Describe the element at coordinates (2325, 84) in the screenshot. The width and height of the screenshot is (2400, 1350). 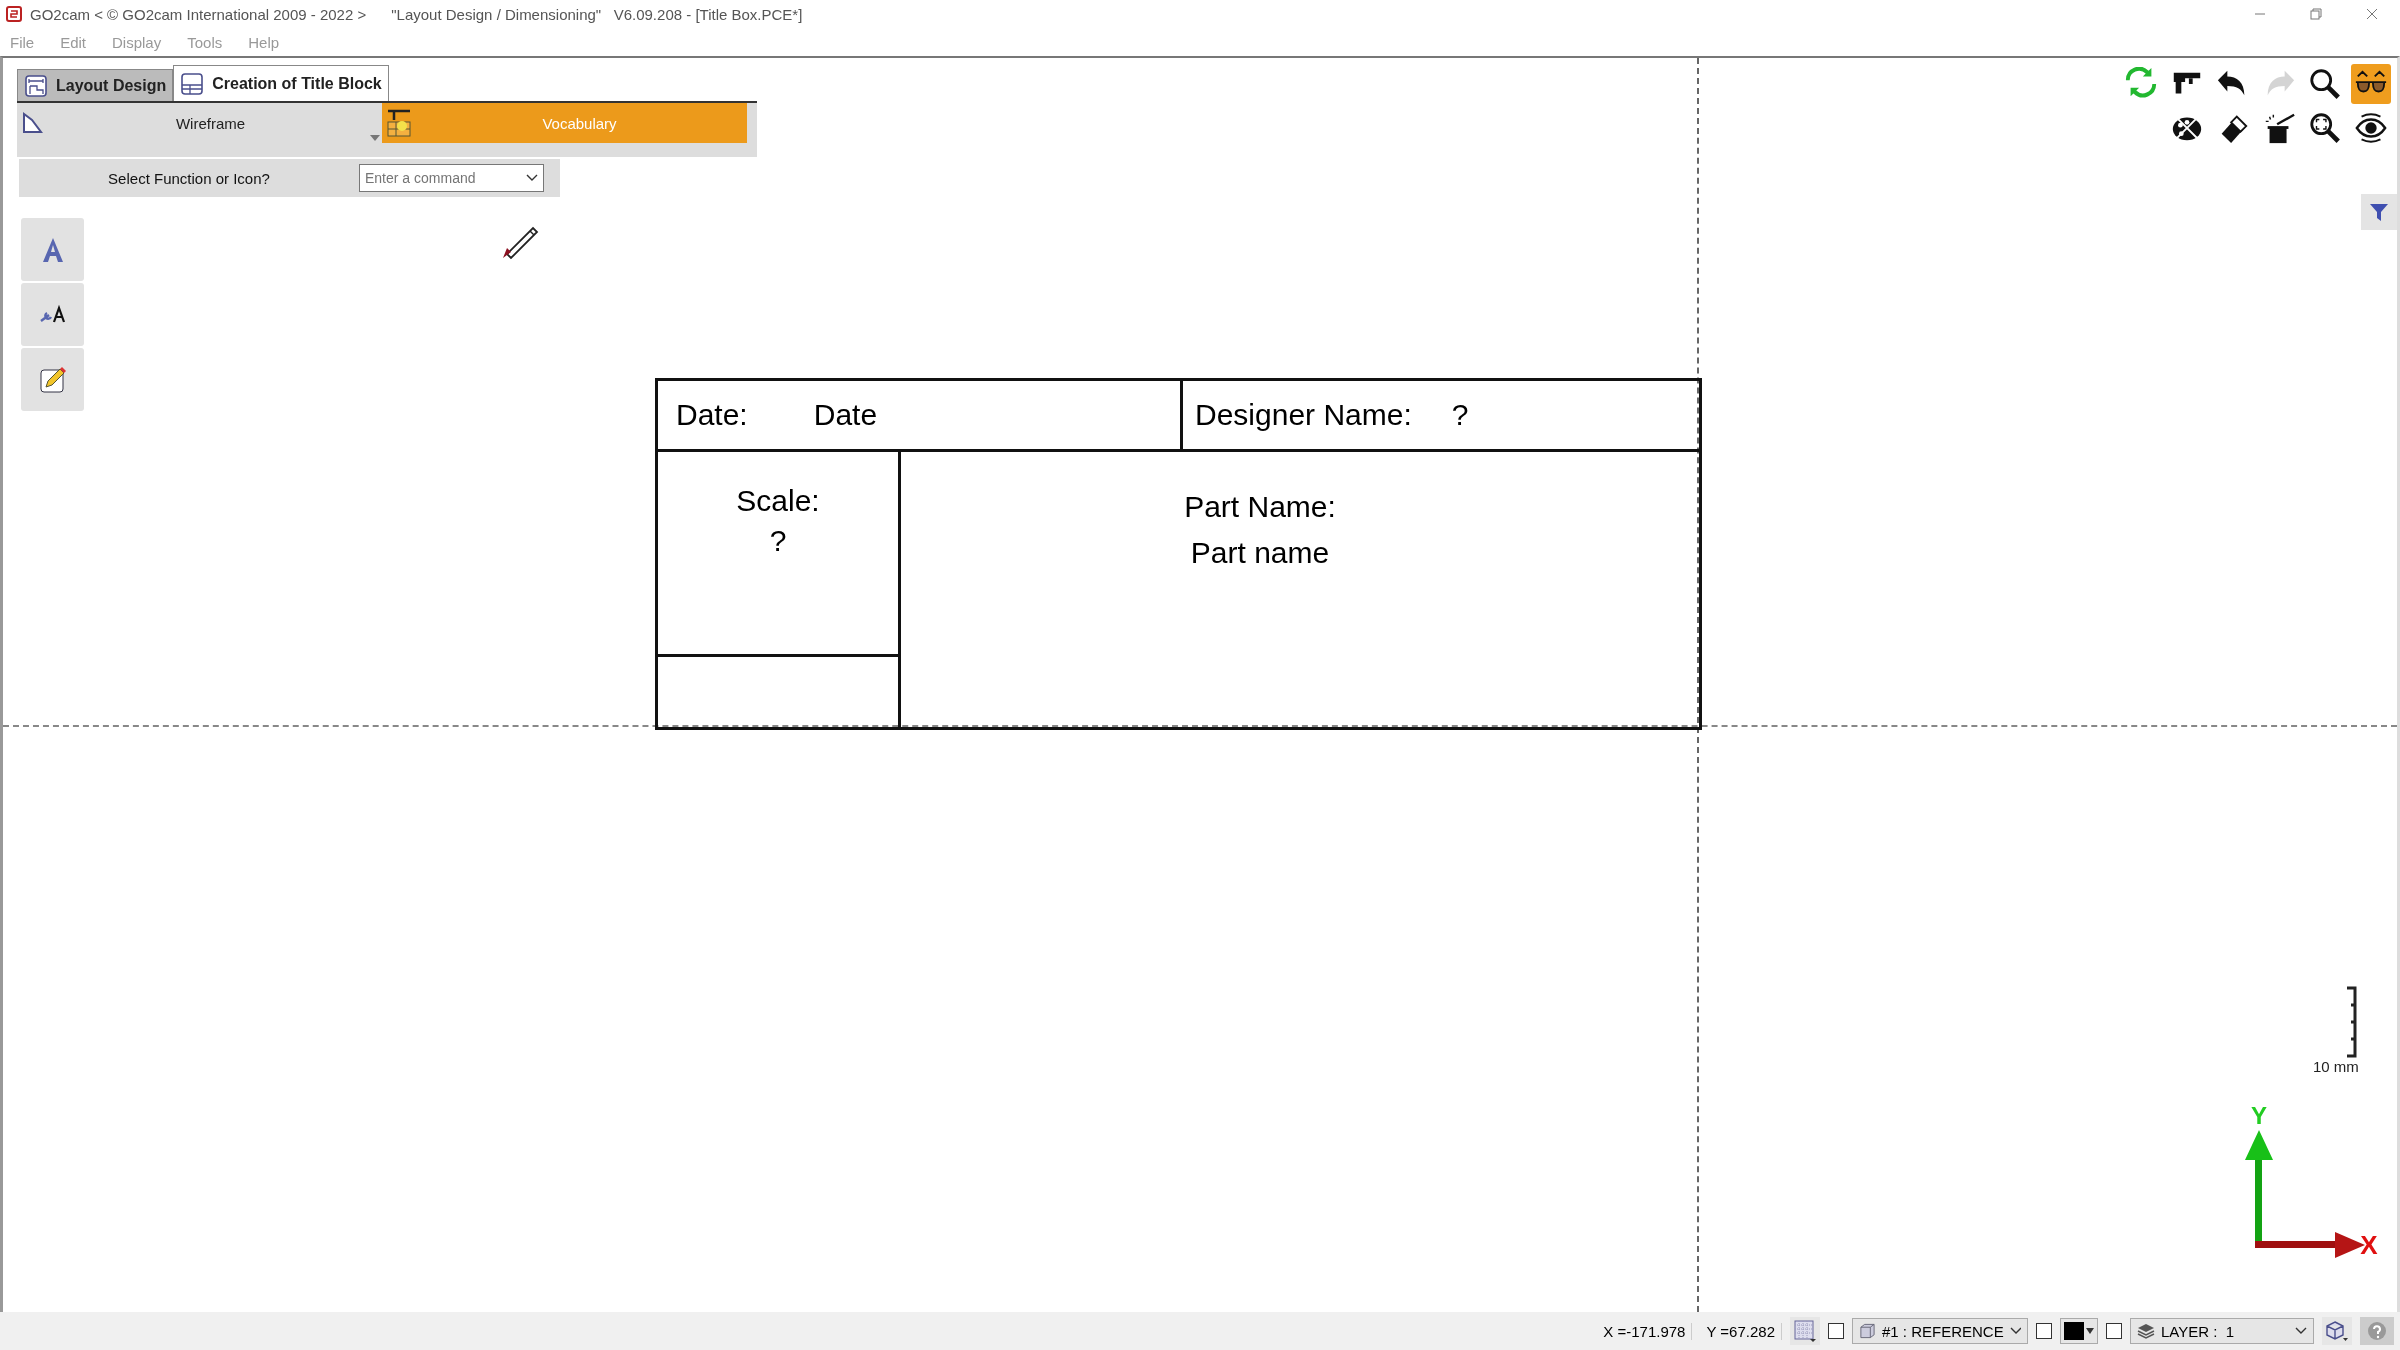
I see `zoom-icon` at that location.